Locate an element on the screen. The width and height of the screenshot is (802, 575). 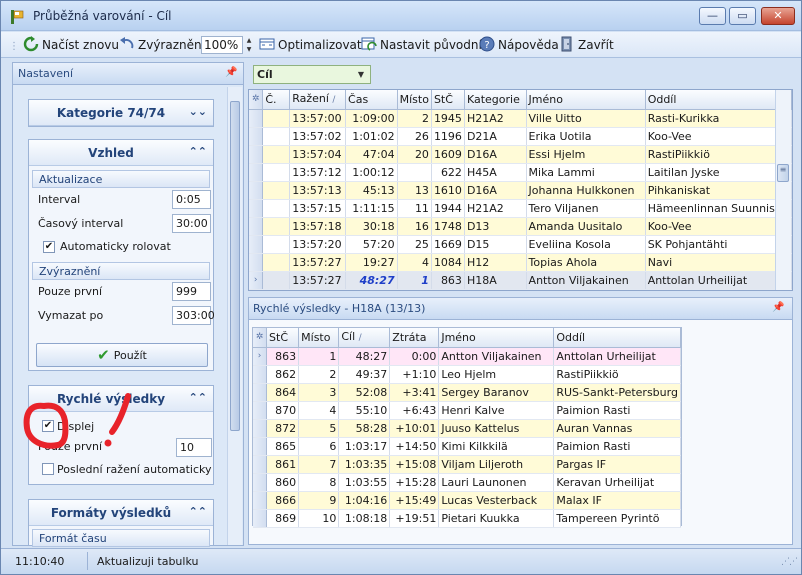
minimize-button: — is located at coordinates (712, 16).